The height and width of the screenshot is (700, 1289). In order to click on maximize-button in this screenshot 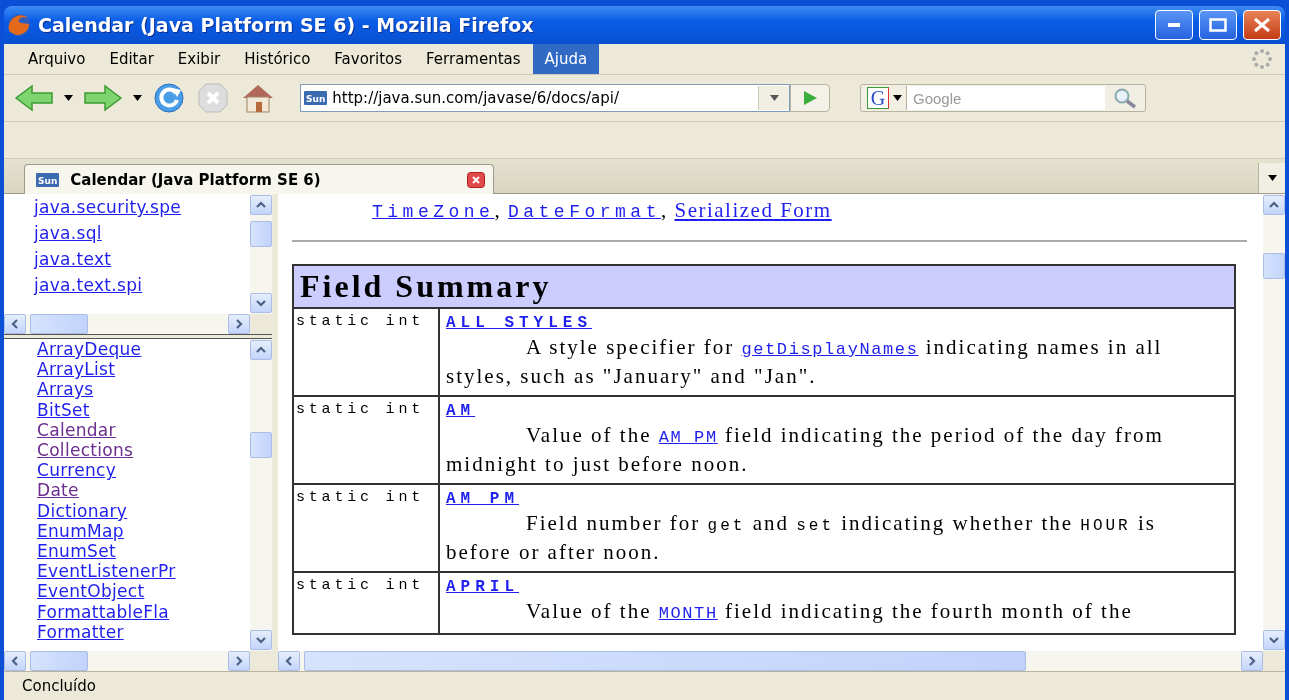, I will do `click(1218, 25)`.